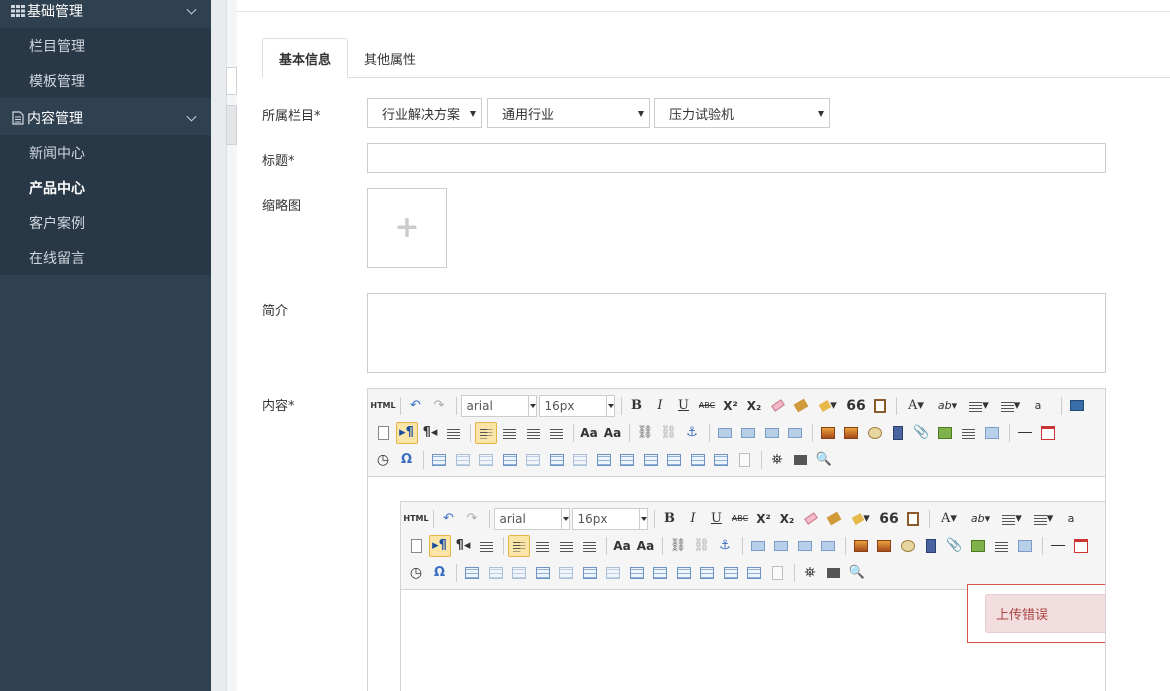  What do you see at coordinates (913, 519) in the screenshot?
I see `paste-text-icon` at bounding box center [913, 519].